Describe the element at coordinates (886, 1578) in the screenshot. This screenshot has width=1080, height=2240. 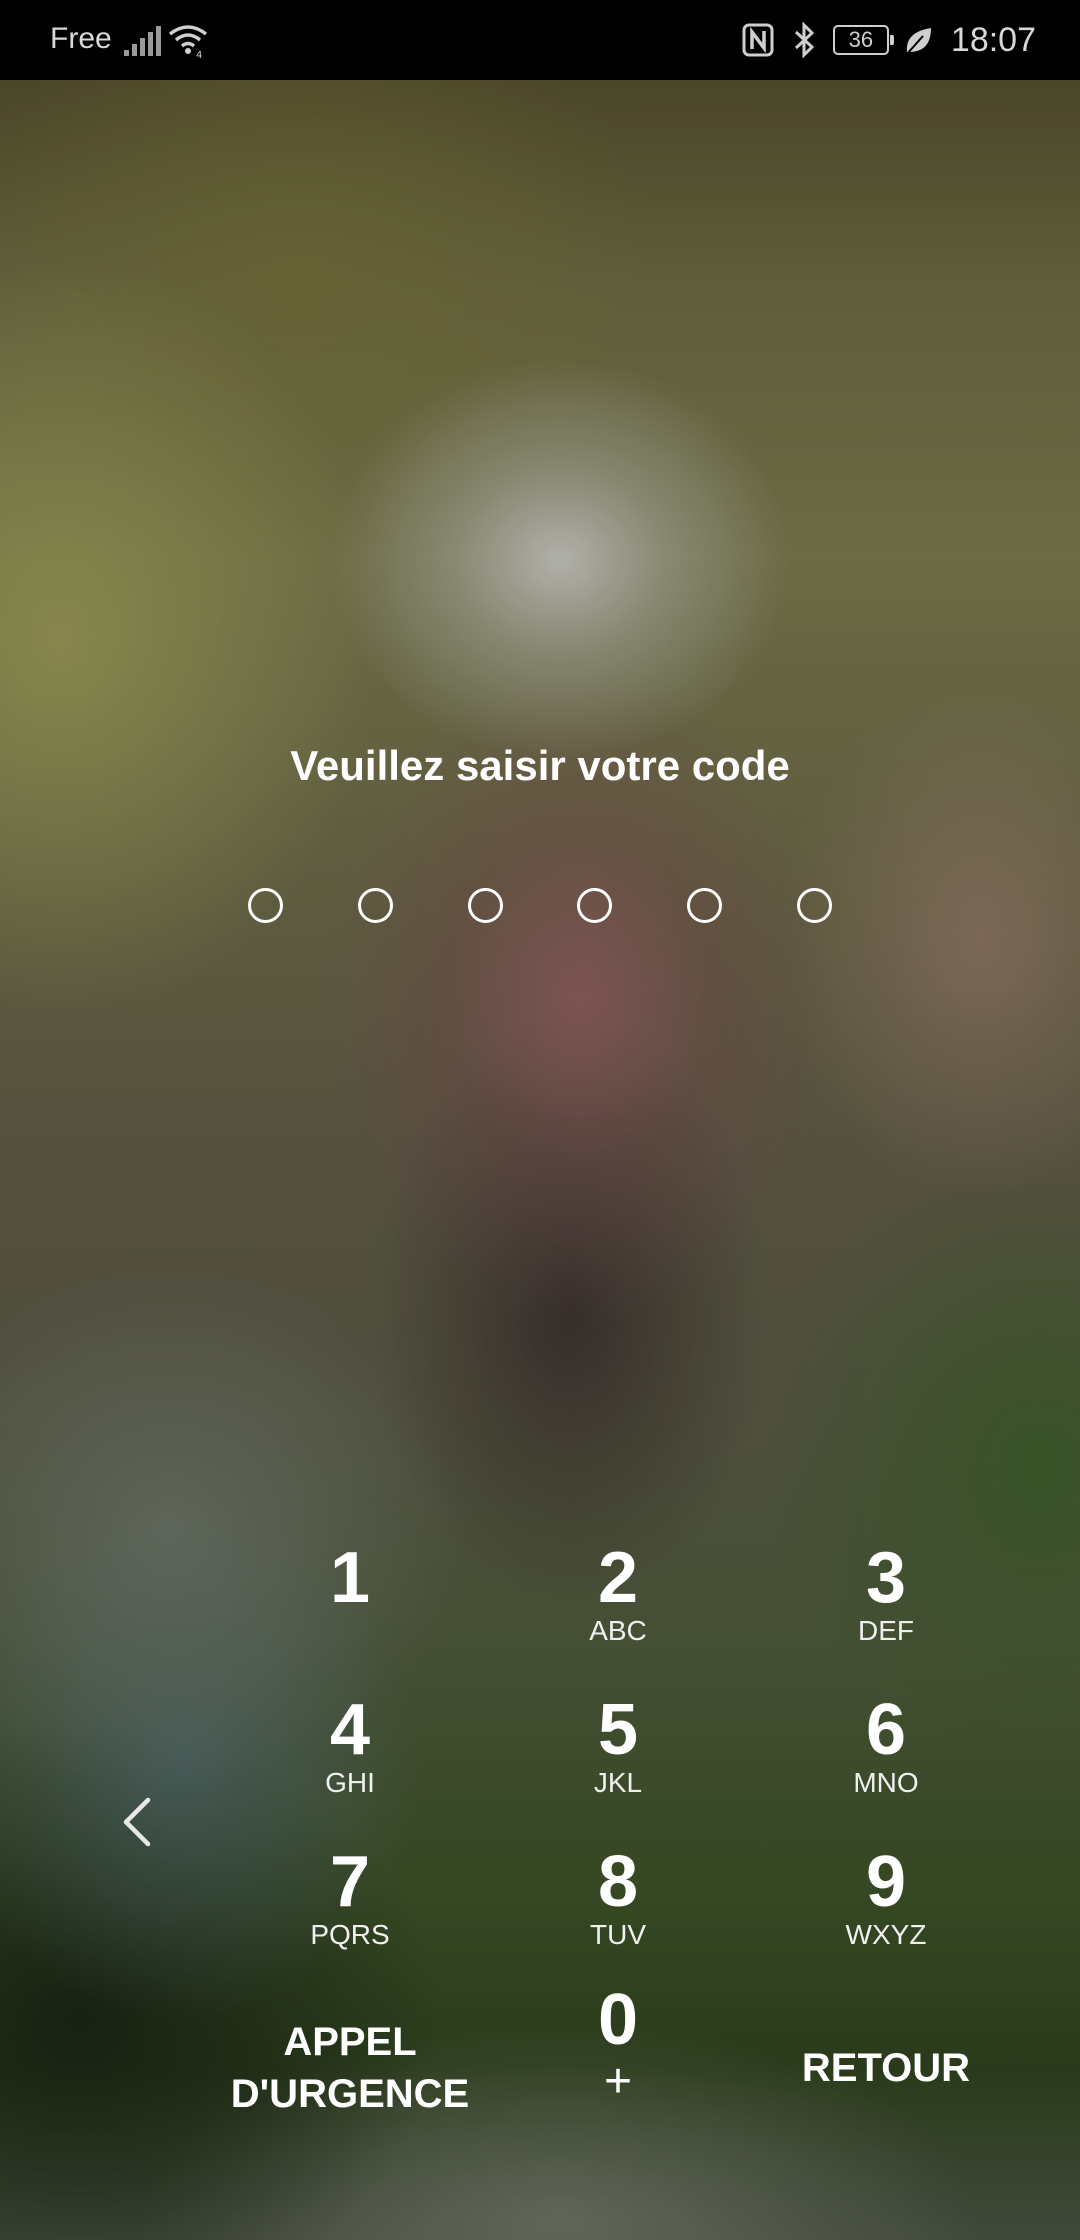
I see `key-digit: 3` at that location.